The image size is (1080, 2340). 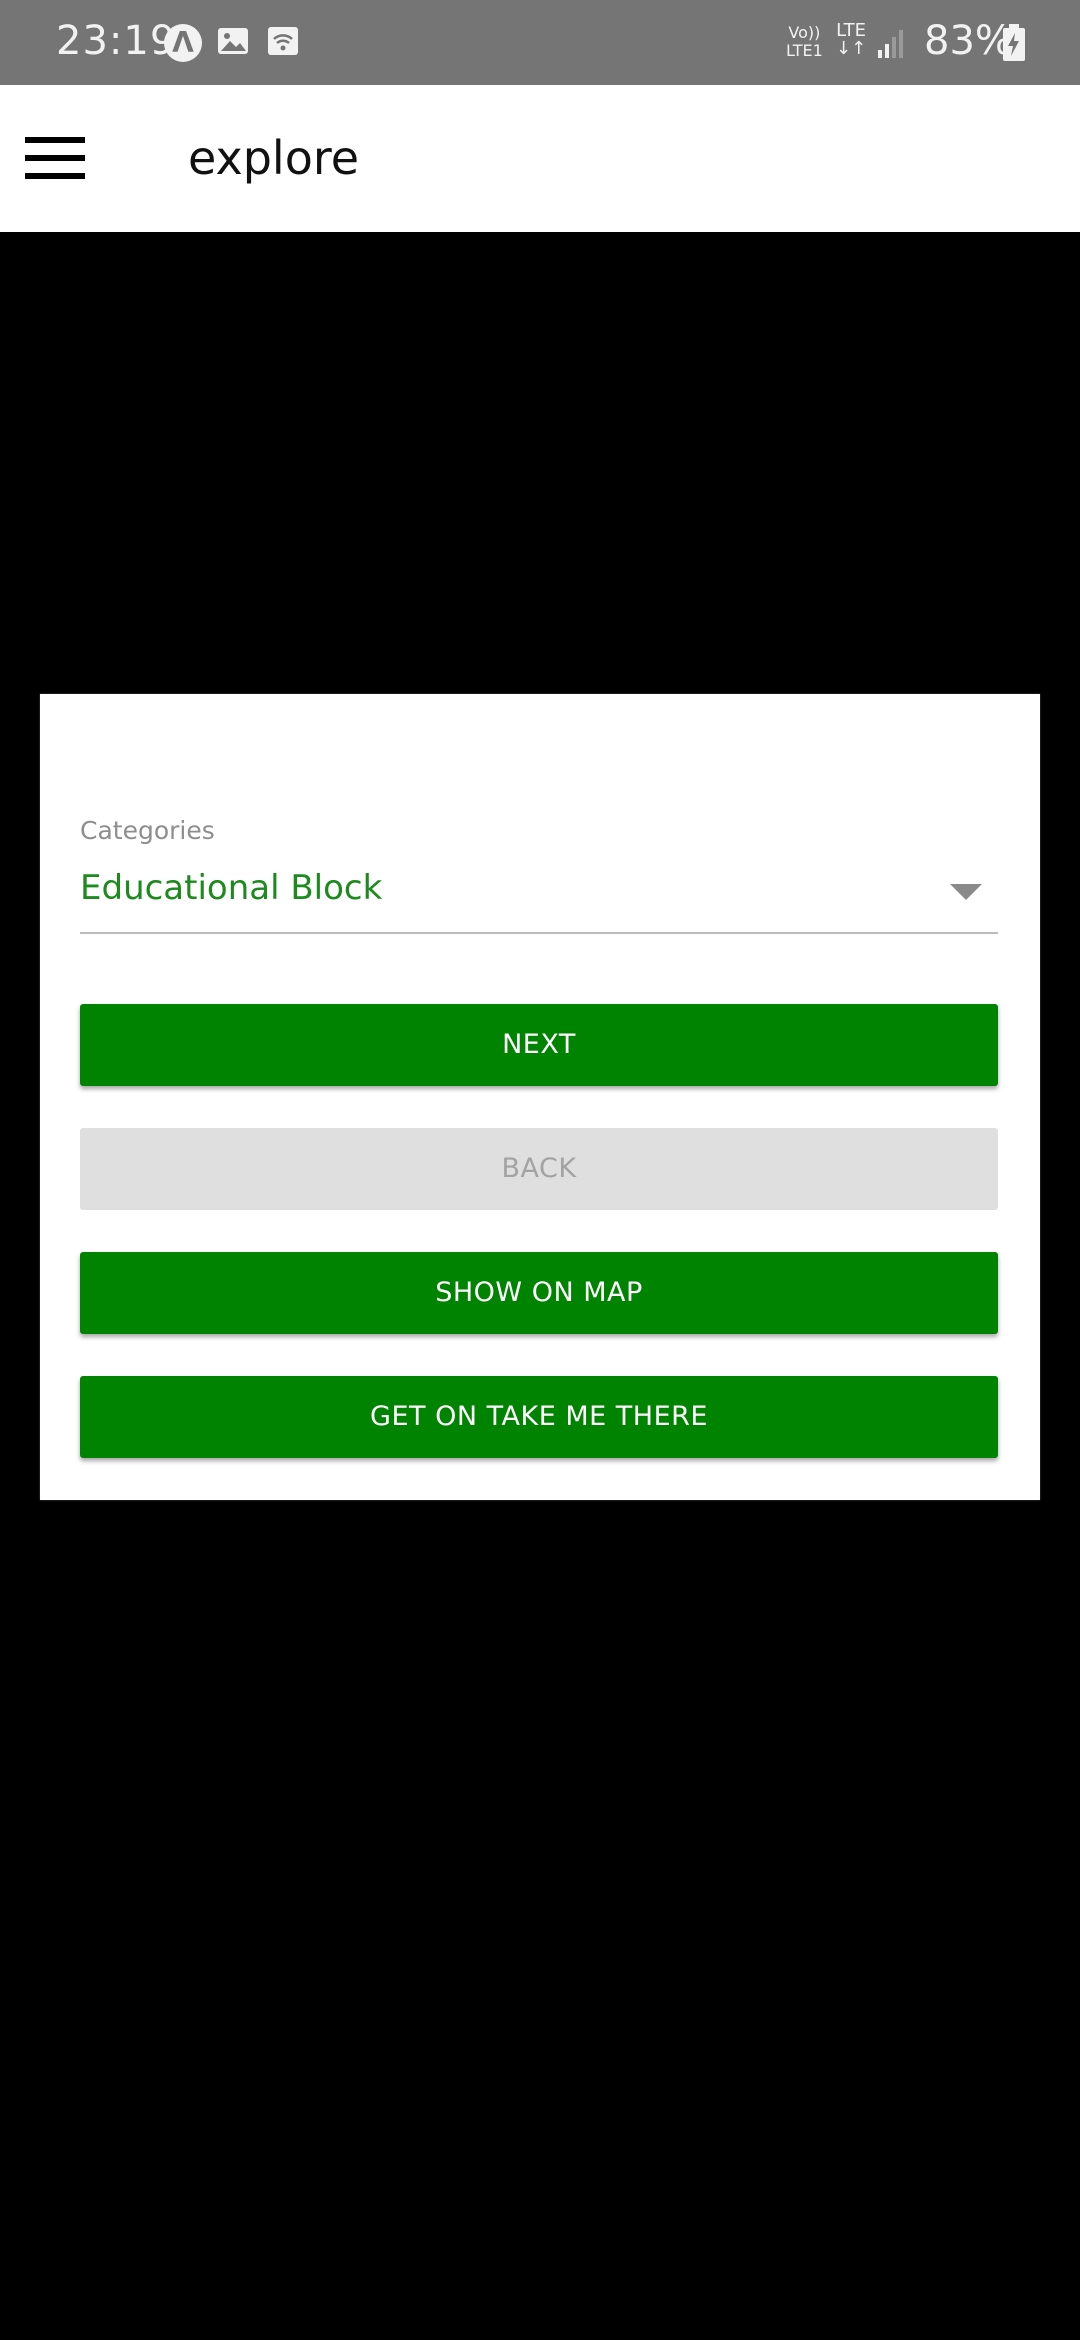 What do you see at coordinates (1014, 45) in the screenshot?
I see `battery-charging-icon` at bounding box center [1014, 45].